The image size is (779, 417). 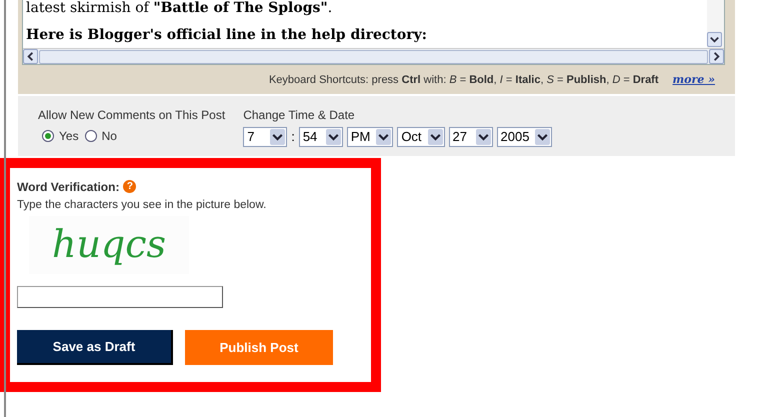 I want to click on dropdown: Oct, so click(x=421, y=136).